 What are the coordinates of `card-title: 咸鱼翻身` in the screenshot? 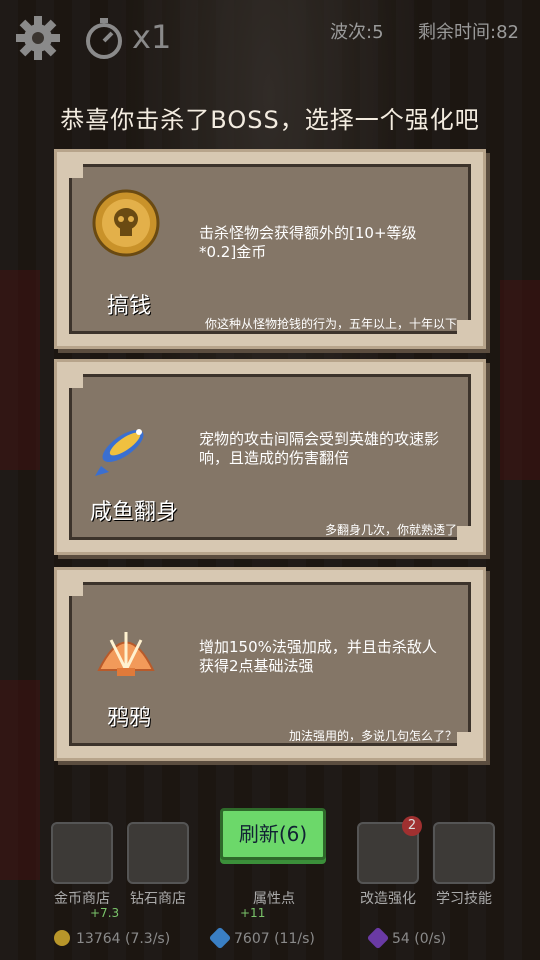 It's located at (133, 512).